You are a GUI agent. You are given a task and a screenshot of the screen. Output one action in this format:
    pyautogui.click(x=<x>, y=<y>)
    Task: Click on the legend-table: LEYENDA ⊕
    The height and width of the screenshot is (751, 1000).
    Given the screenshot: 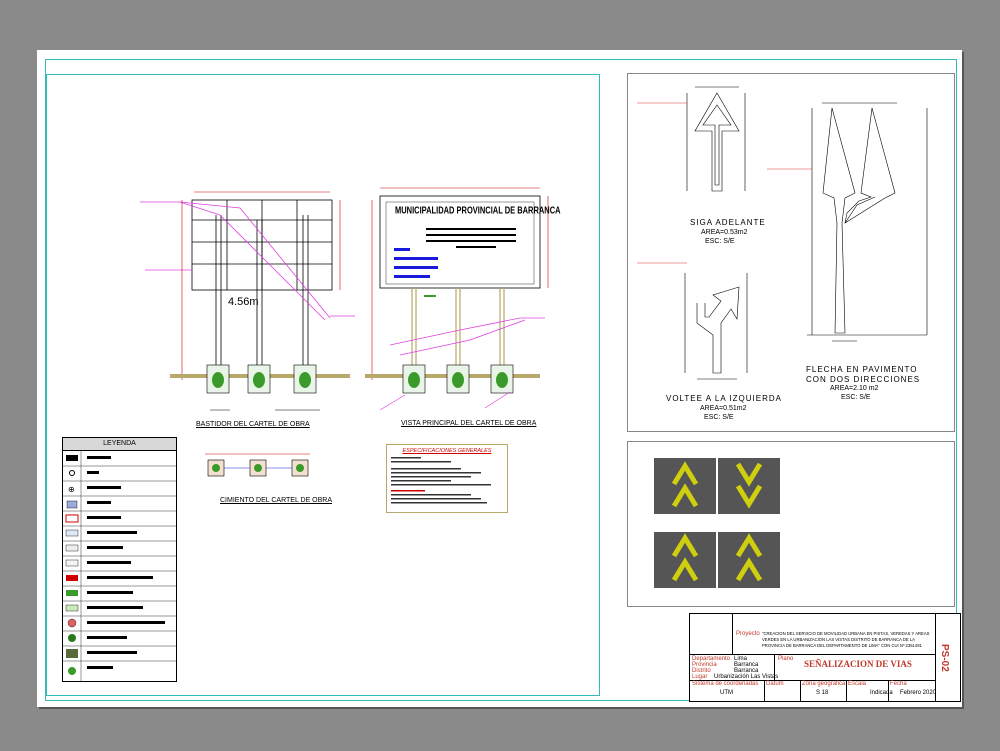 What is the action you would take?
    pyautogui.click(x=119, y=559)
    